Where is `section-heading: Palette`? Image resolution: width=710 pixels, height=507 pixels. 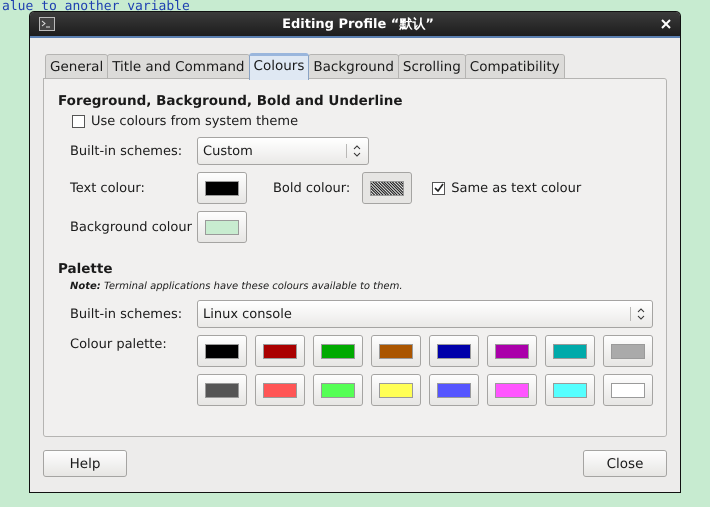 section-heading: Palette is located at coordinates (86, 269).